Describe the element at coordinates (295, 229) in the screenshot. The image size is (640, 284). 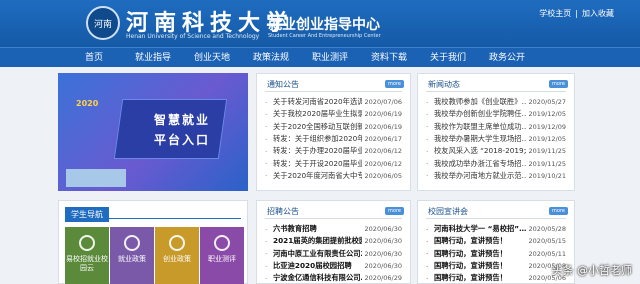
I see `item-title: 六书教育招聘` at that location.